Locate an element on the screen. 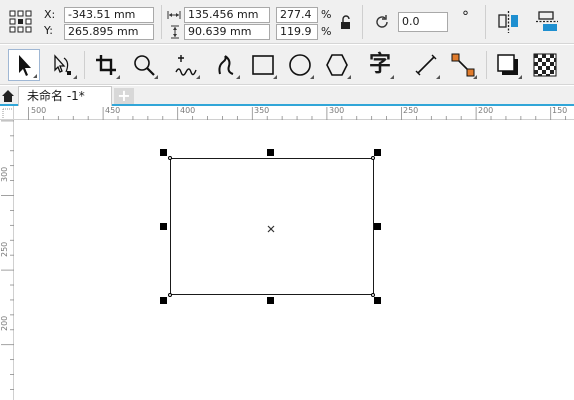 The height and width of the screenshot is (400, 574). selection-handle-bottom-left is located at coordinates (163, 300).